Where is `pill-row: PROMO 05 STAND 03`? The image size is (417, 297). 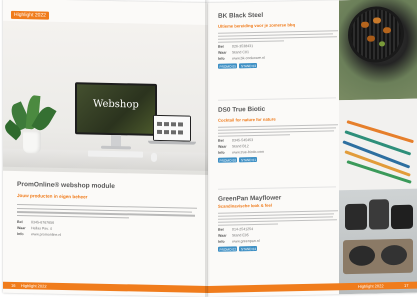 pill-row: PROMO 05 STAND 03 is located at coordinates (278, 65).